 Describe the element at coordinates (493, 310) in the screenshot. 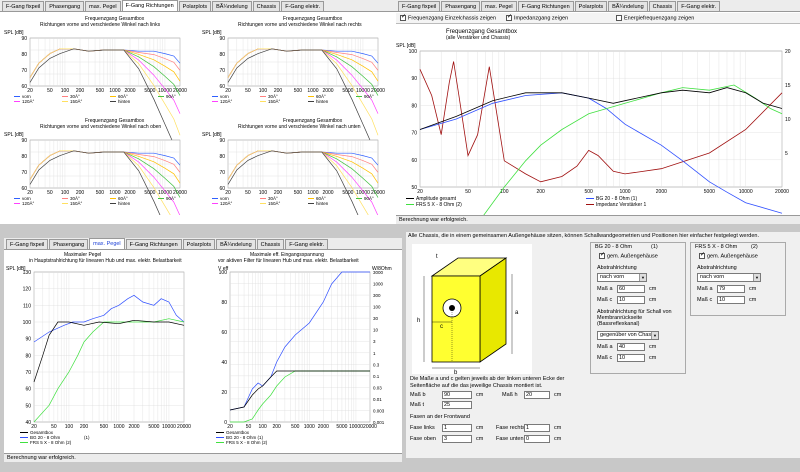

I see `box-side` at that location.